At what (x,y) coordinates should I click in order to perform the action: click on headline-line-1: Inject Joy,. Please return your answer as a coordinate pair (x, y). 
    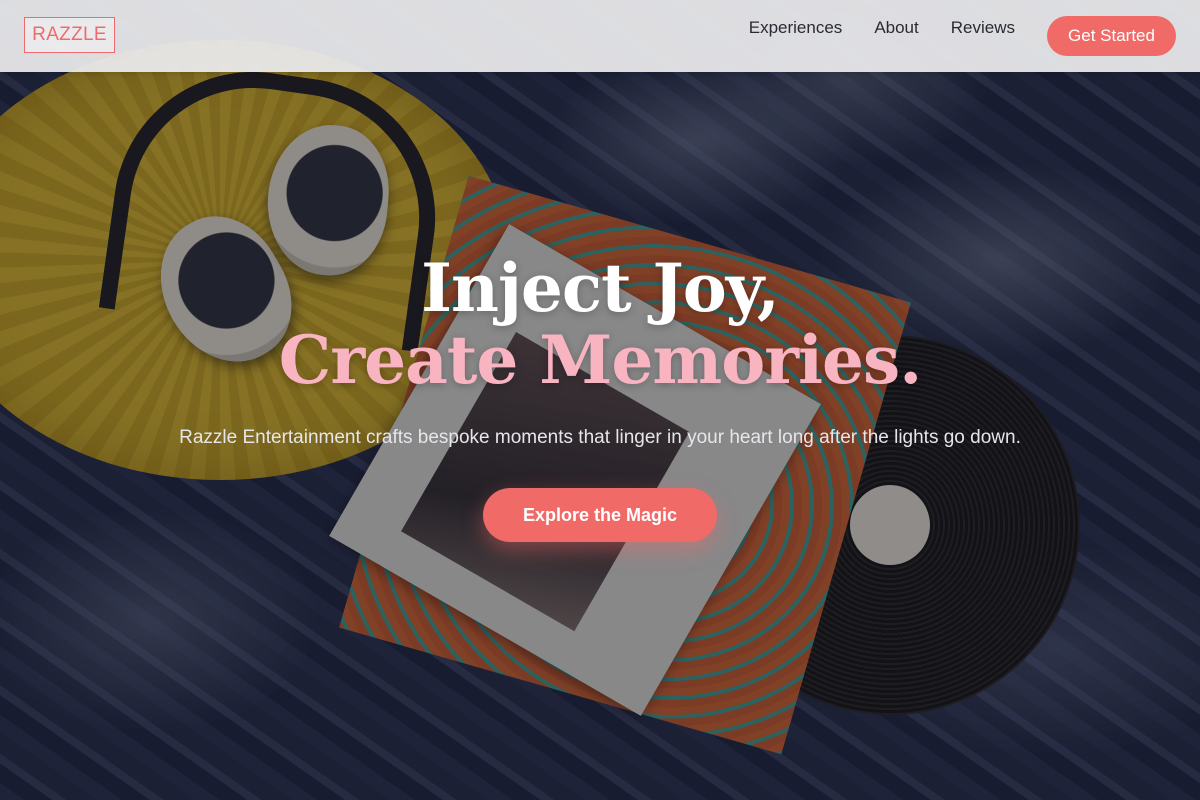
    Looking at the image, I should click on (600, 288).